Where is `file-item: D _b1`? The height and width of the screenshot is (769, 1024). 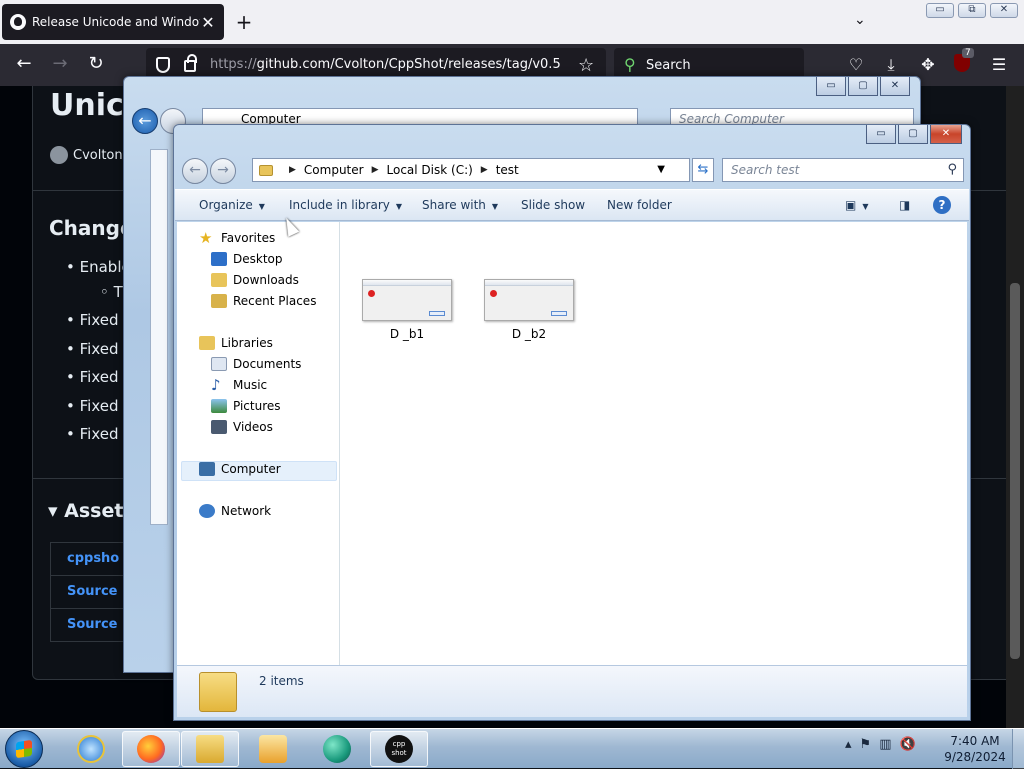
file-item: D _b1 is located at coordinates (407, 310).